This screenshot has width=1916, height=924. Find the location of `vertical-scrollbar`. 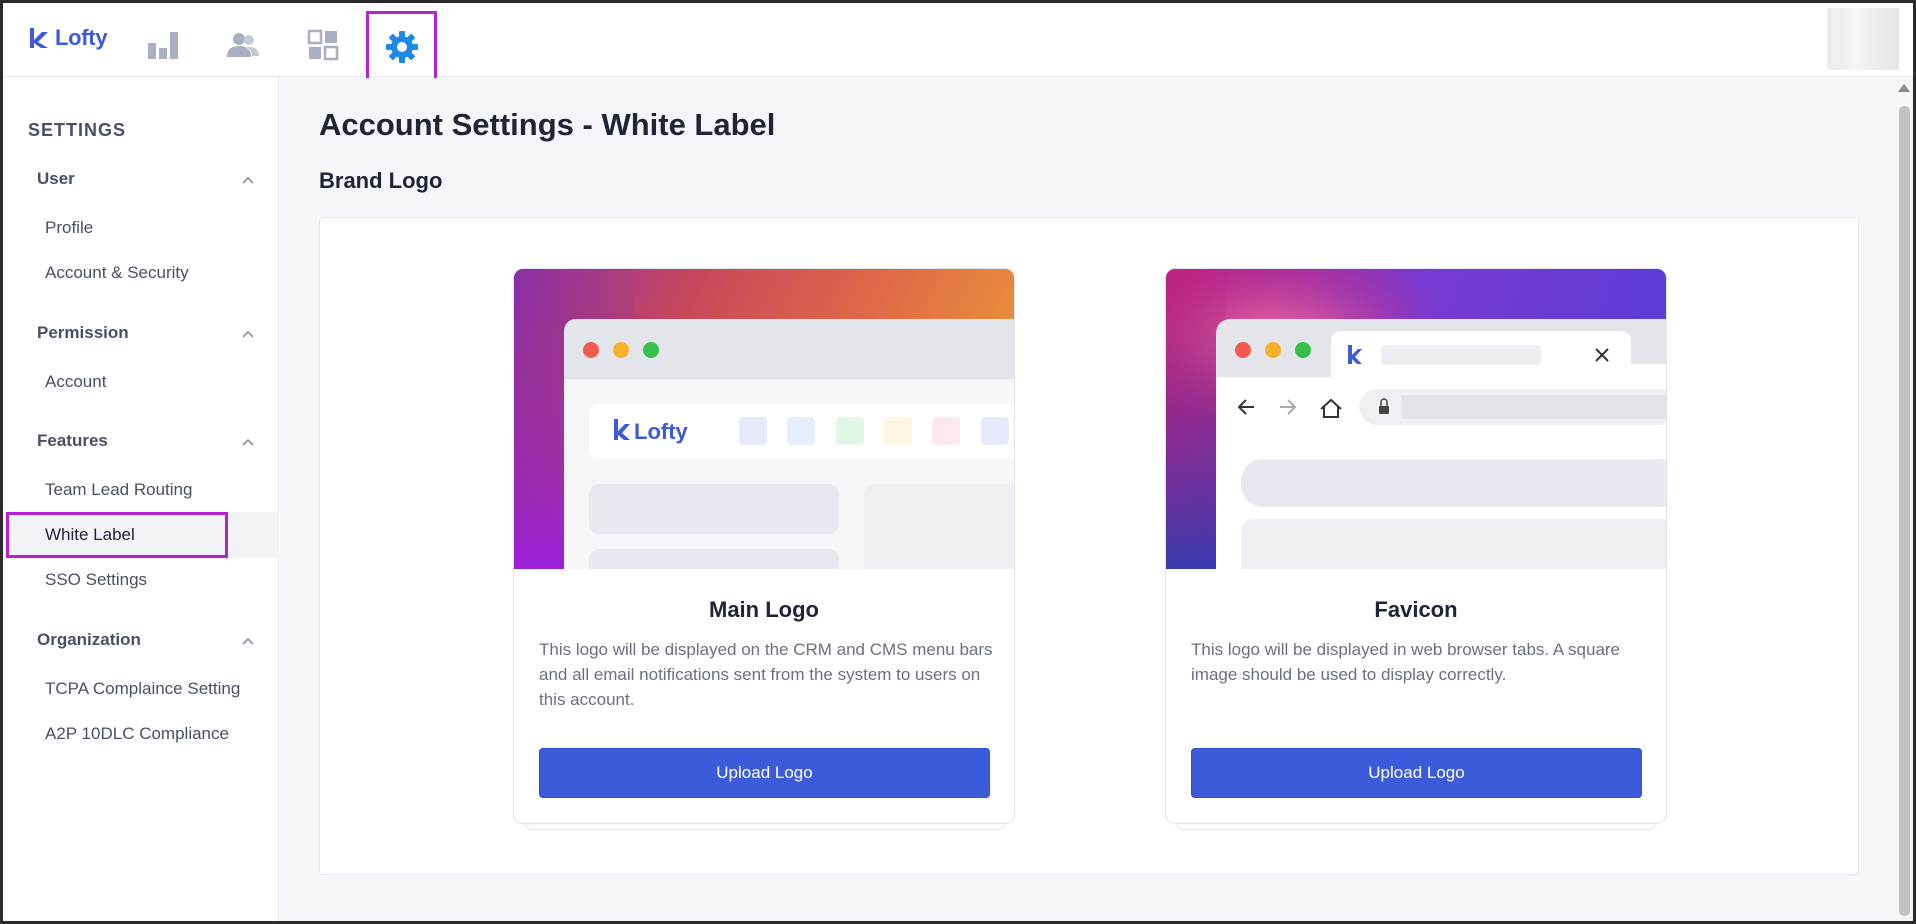

vertical-scrollbar is located at coordinates (1904, 499).